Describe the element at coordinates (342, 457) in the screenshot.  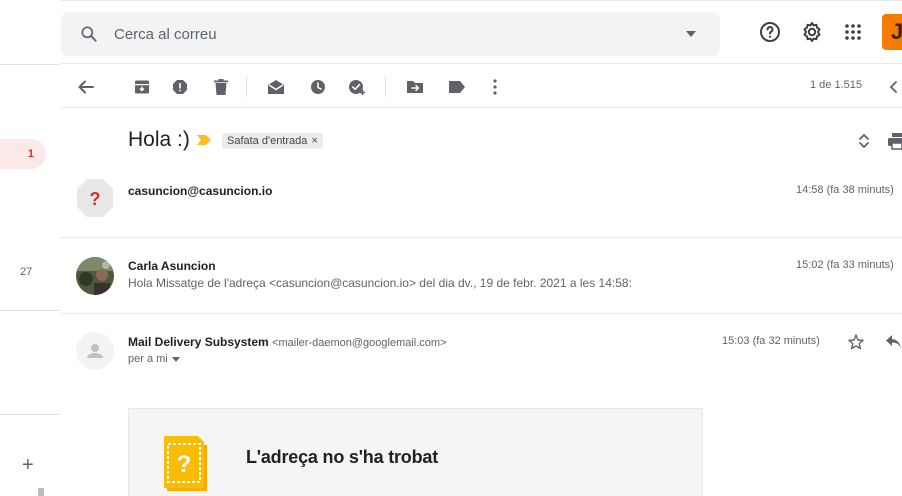
I see `bounce-title: L'adreça no s'ha trobat` at that location.